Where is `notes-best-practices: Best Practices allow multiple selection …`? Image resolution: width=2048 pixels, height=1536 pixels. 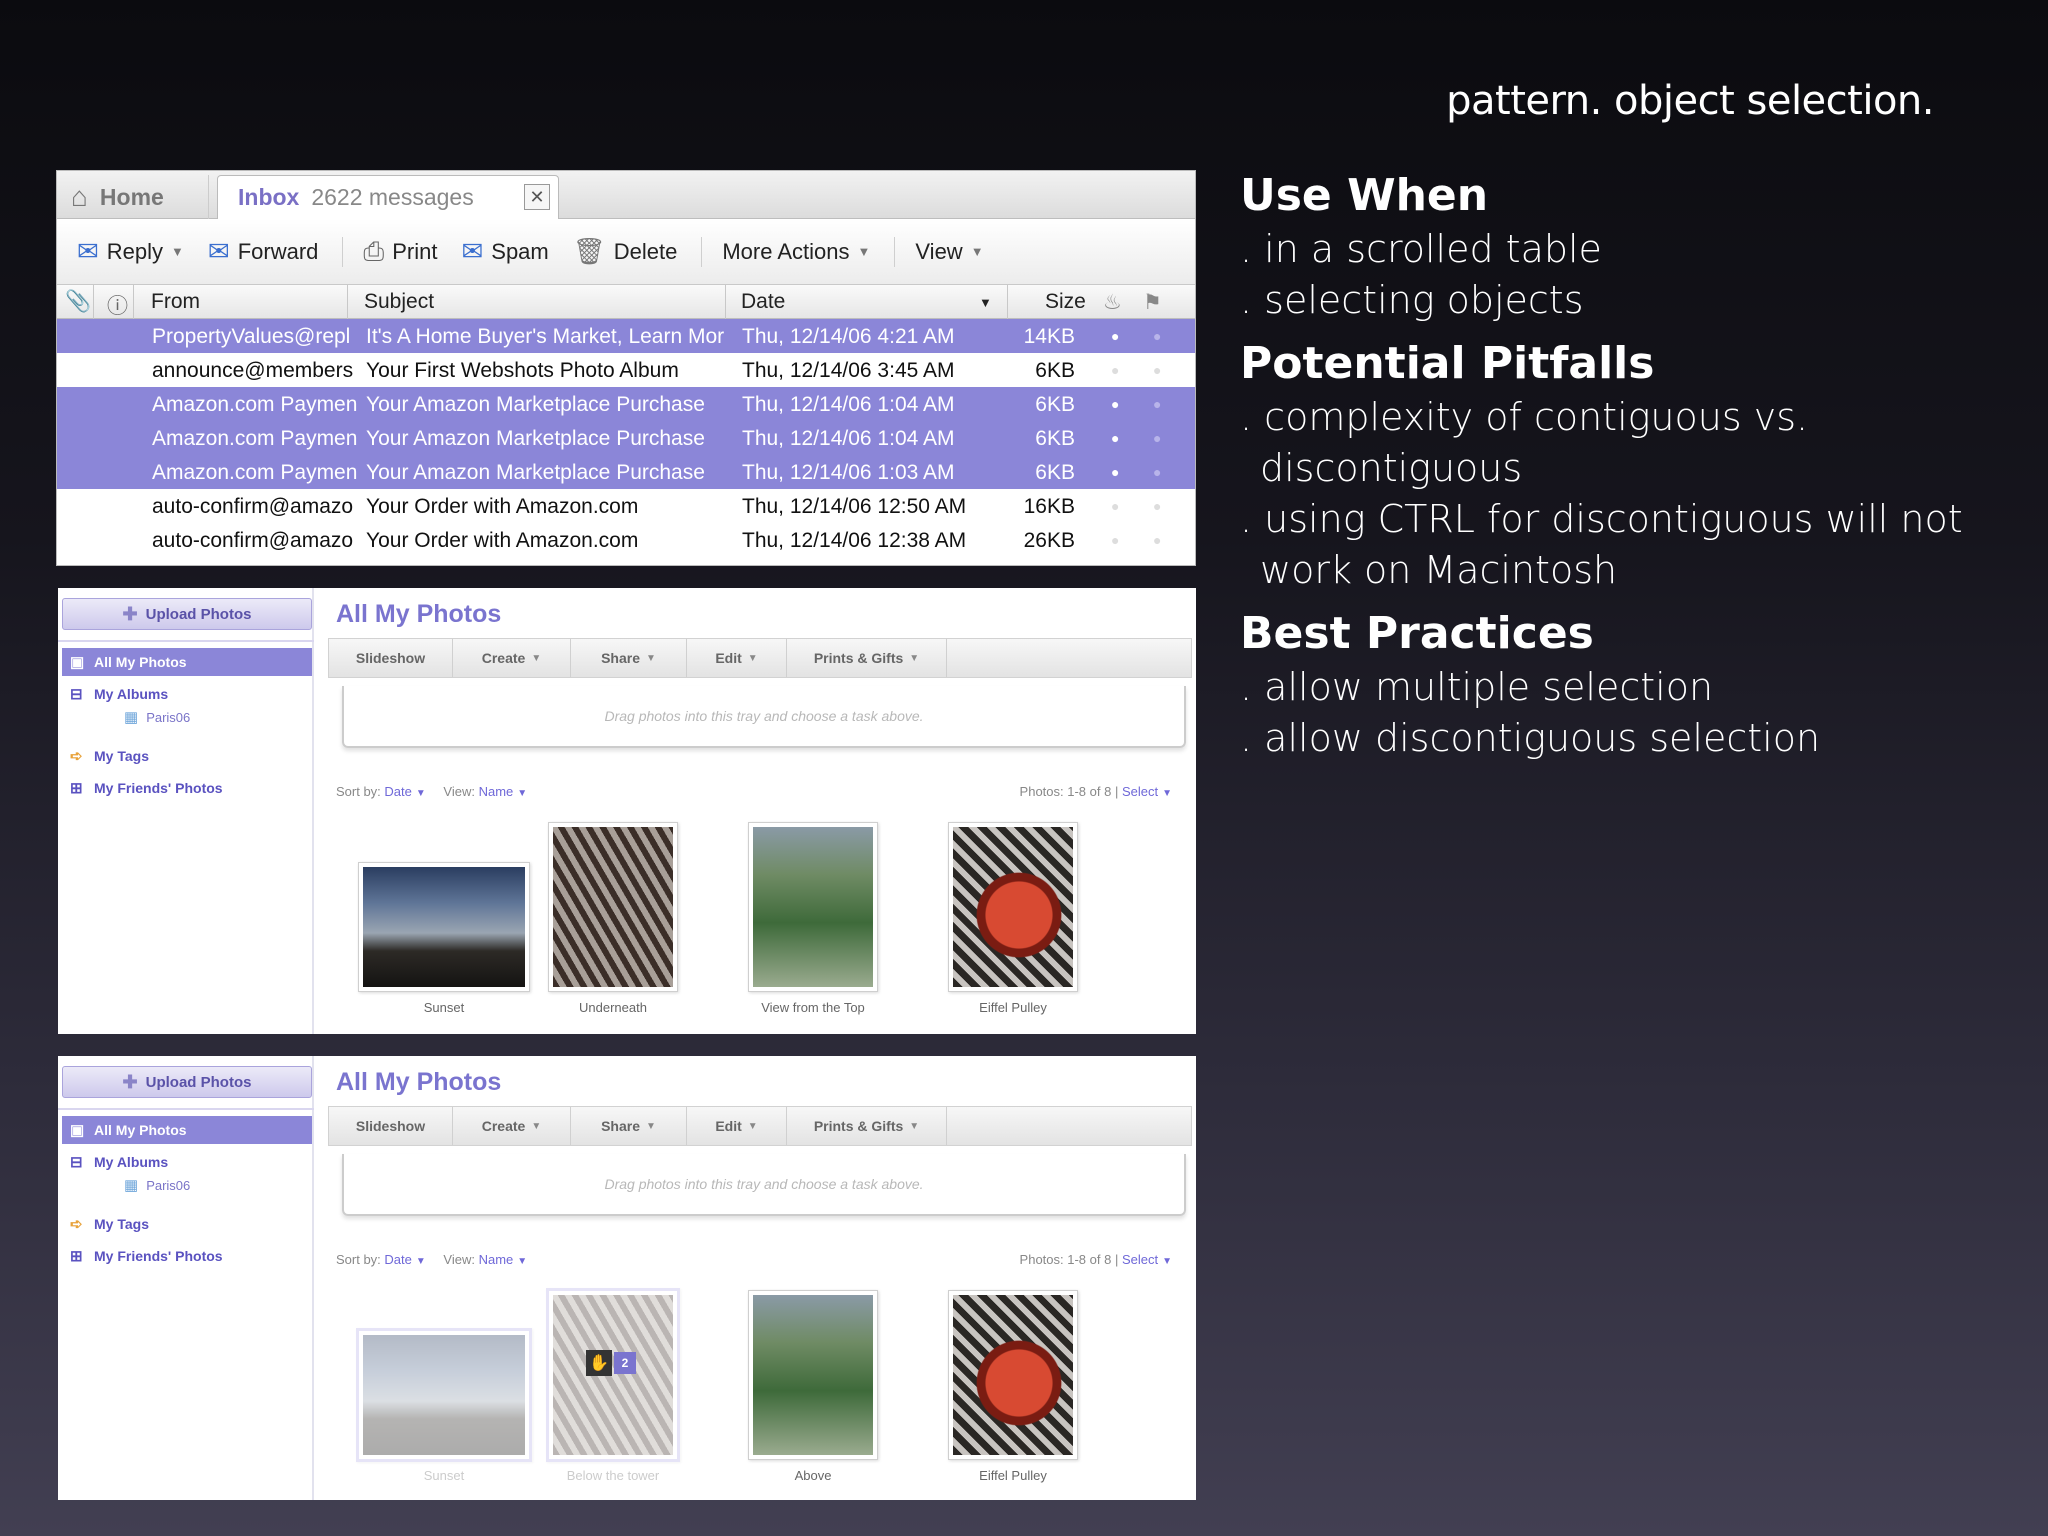 notes-best-practices: Best Practices allow multiple selection … is located at coordinates (1630, 685).